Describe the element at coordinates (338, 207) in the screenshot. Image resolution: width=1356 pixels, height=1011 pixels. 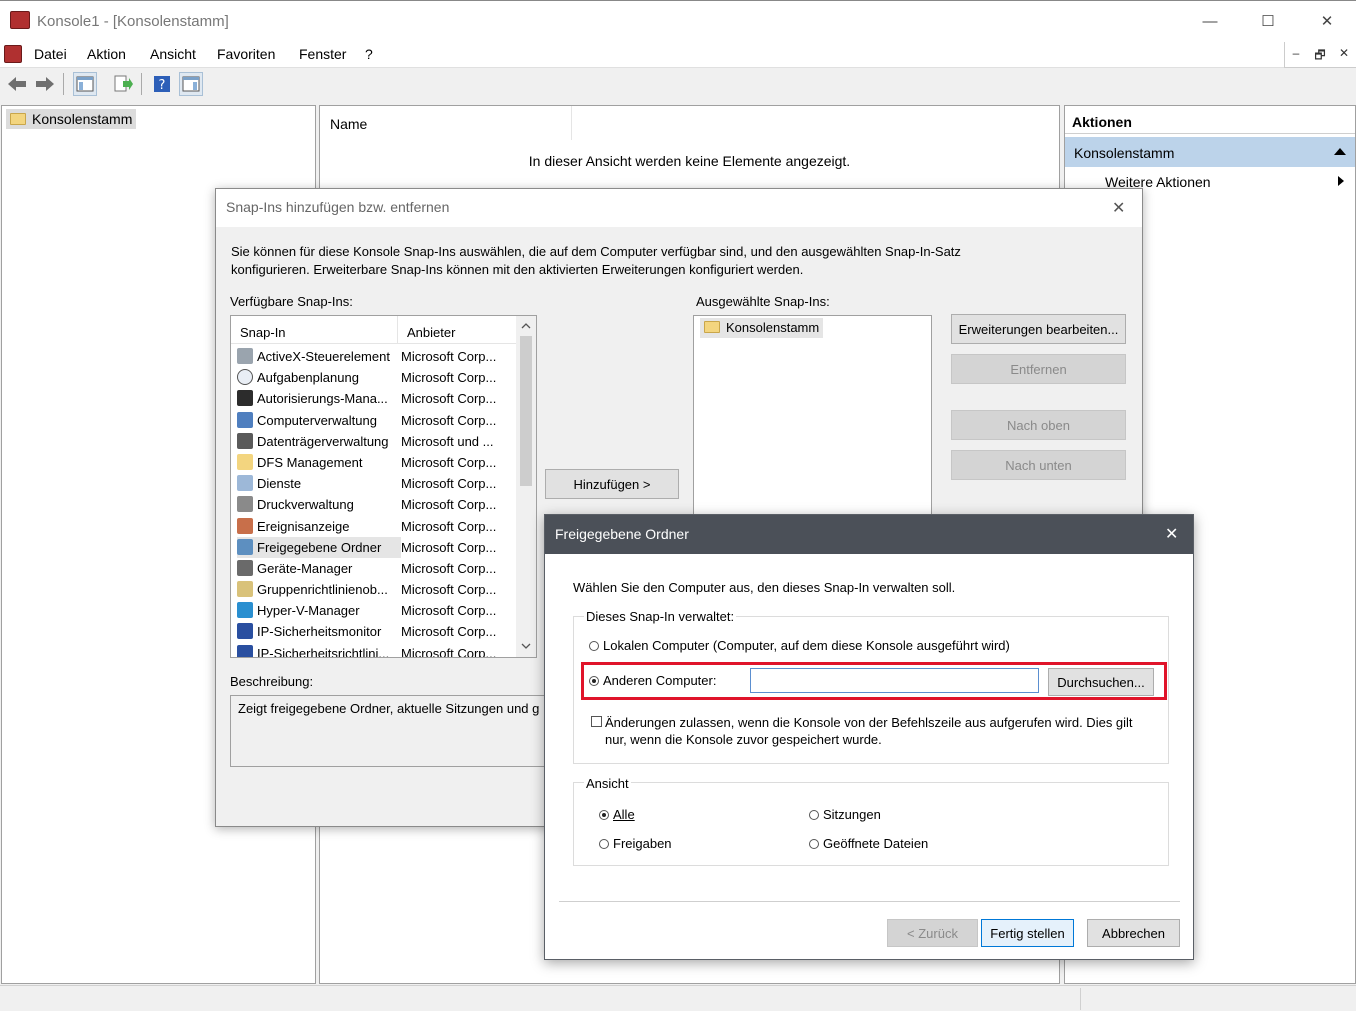
I see `snapin-dialog-title: Snap-Ins hinzufügen bzw. entfernen` at that location.